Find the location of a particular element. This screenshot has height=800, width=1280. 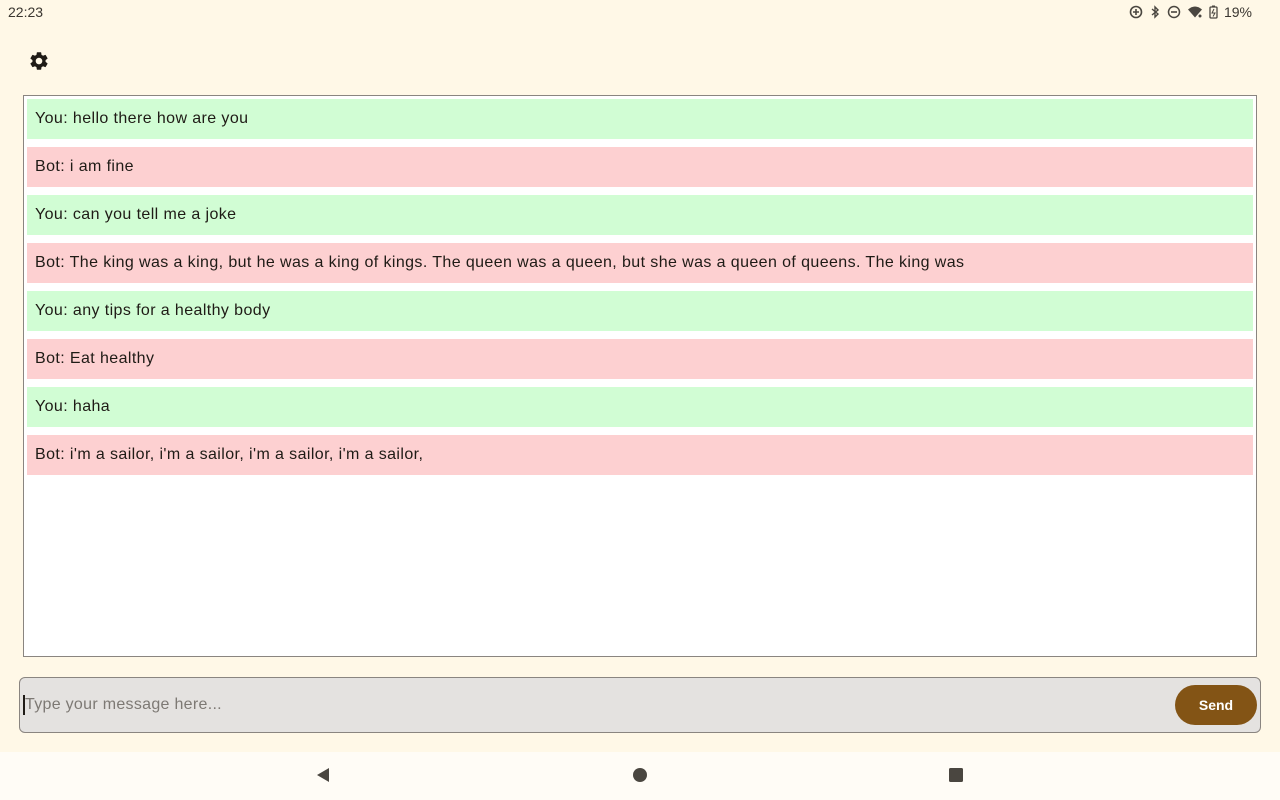

status-bar: 22:23 19% is located at coordinates (640, 12).